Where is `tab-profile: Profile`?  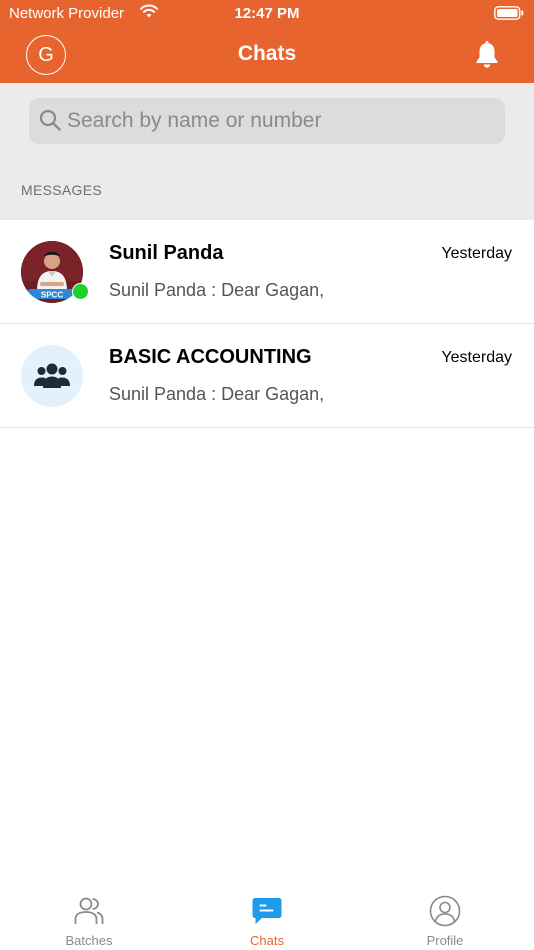
tab-profile: Profile is located at coordinates (445, 917).